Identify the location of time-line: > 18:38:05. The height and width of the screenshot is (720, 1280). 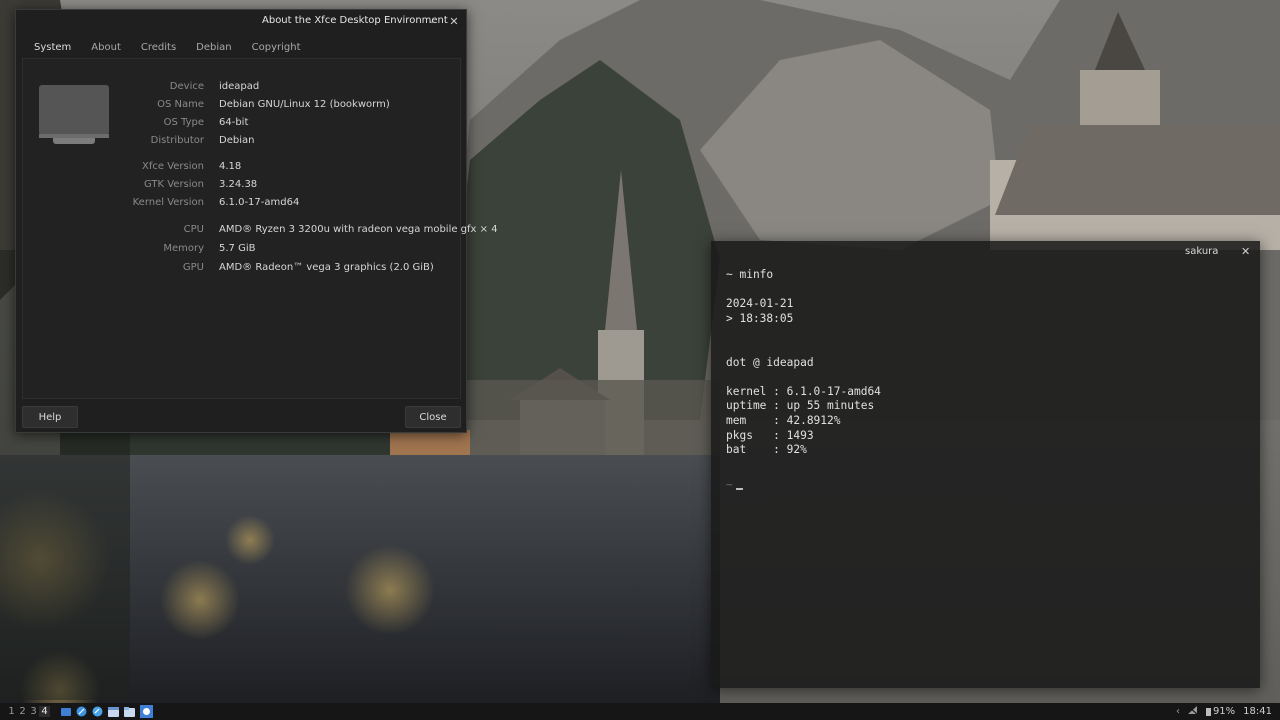
(760, 318).